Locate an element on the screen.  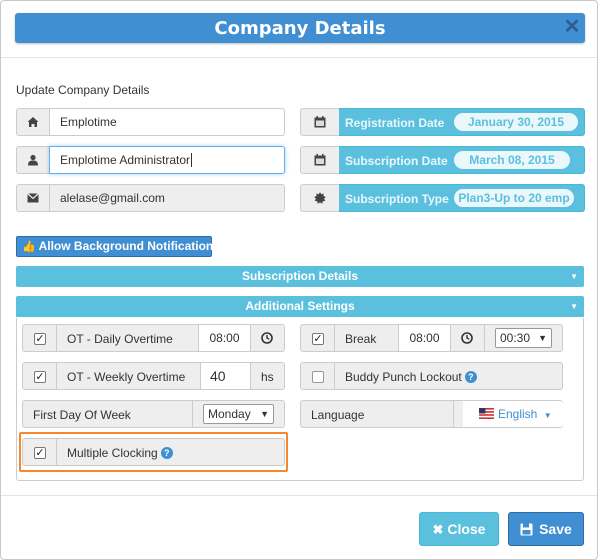
ot-weekly-hours-input: 40 is located at coordinates (225, 376).